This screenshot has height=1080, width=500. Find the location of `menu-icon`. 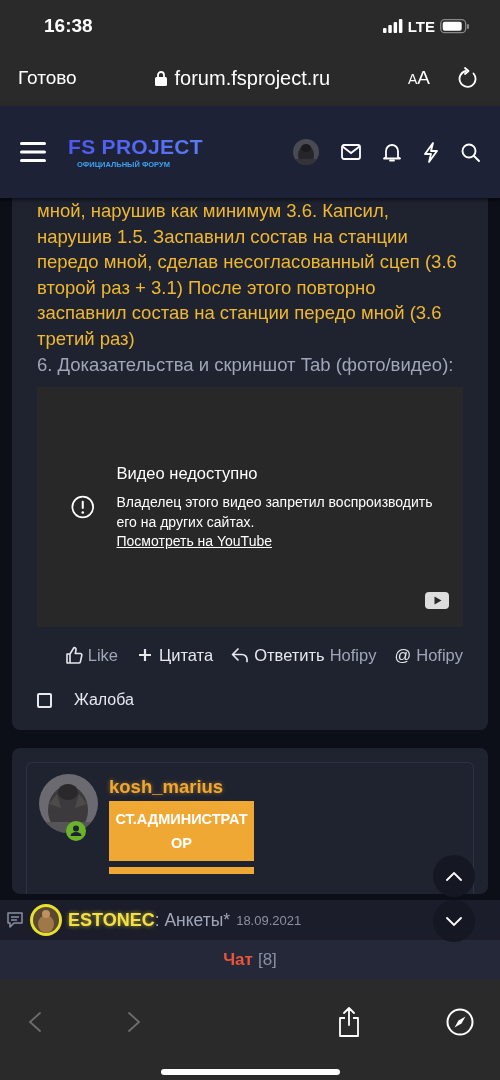

menu-icon is located at coordinates (33, 152).